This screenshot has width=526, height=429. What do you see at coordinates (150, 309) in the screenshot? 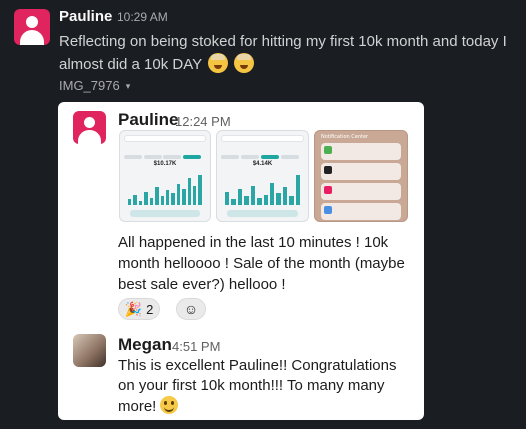
I see `reaction-count: 2` at bounding box center [150, 309].